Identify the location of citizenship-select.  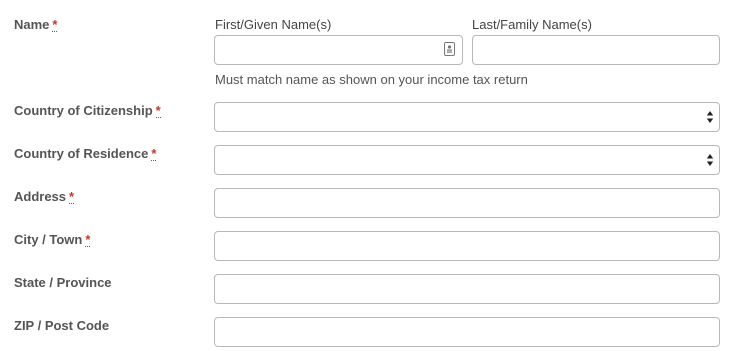
(467, 117).